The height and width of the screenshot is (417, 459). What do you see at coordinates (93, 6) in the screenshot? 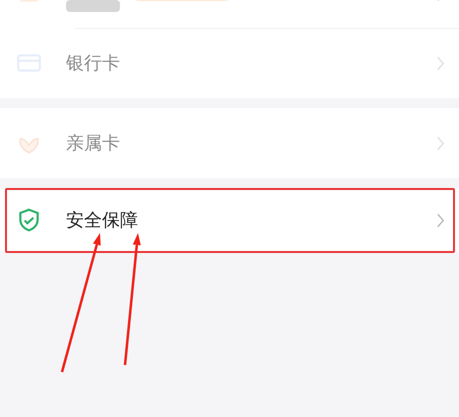
I see `label-placeholder` at bounding box center [93, 6].